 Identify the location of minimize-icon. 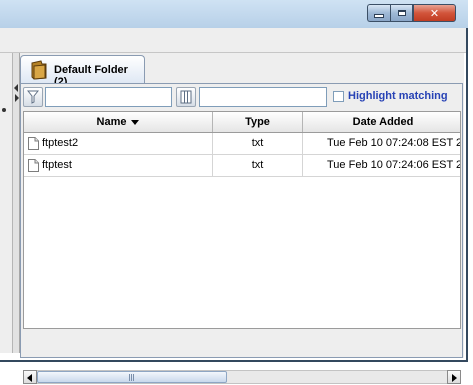
(379, 16).